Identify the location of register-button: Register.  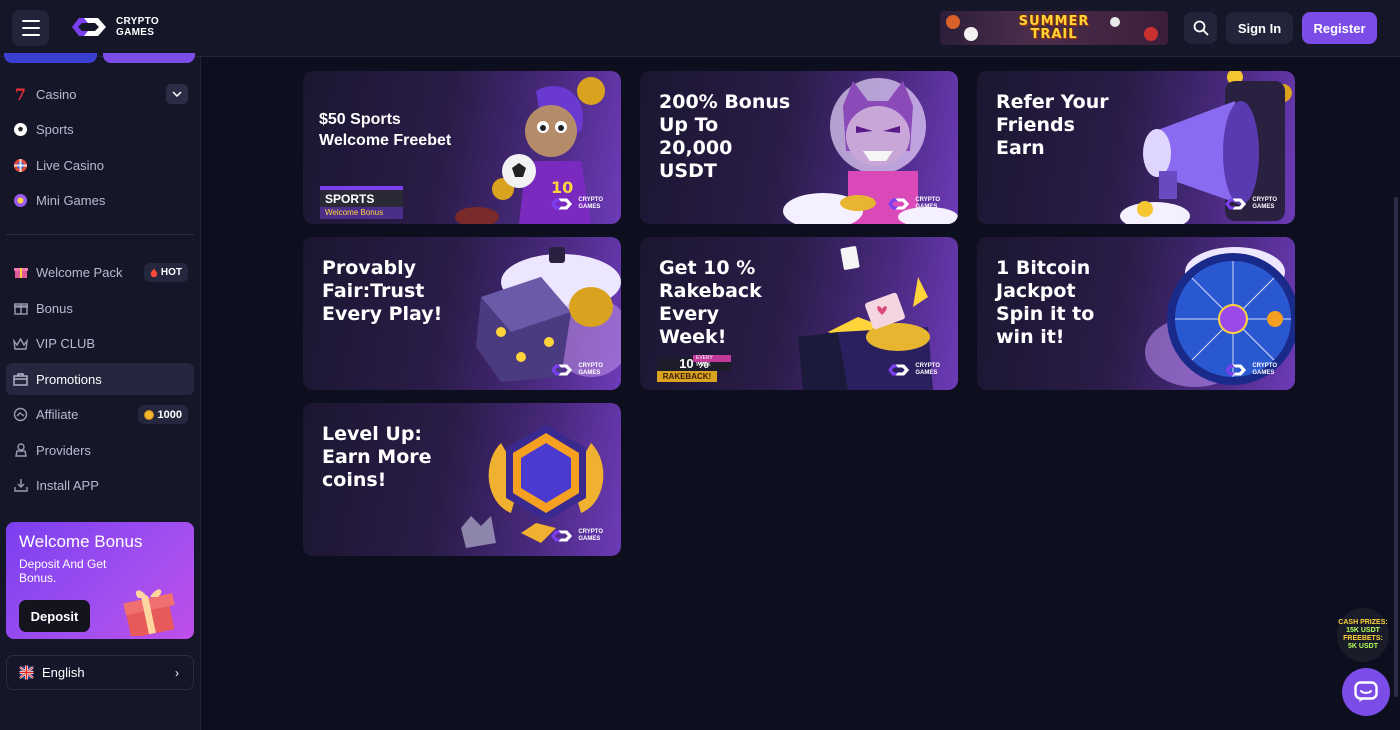
(1339, 28).